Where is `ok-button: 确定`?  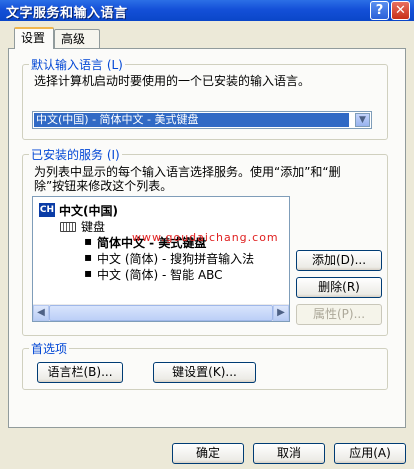 ok-button: 确定 is located at coordinates (208, 453).